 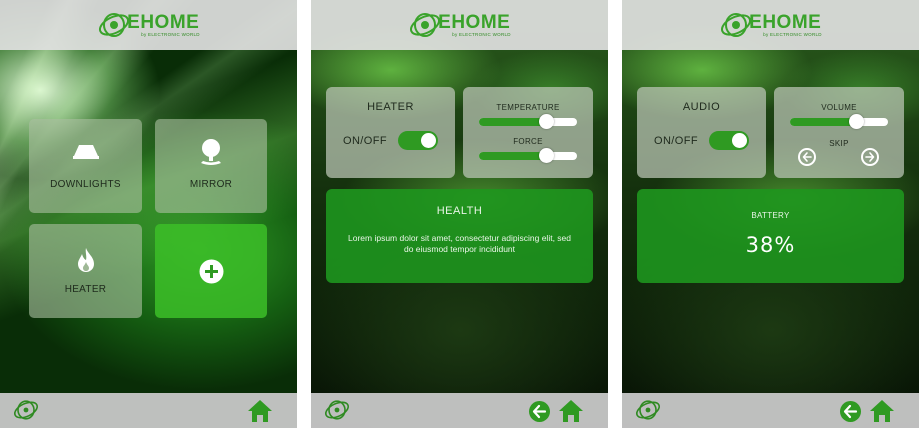 What do you see at coordinates (211, 152) in the screenshot?
I see `mirror-icon` at bounding box center [211, 152].